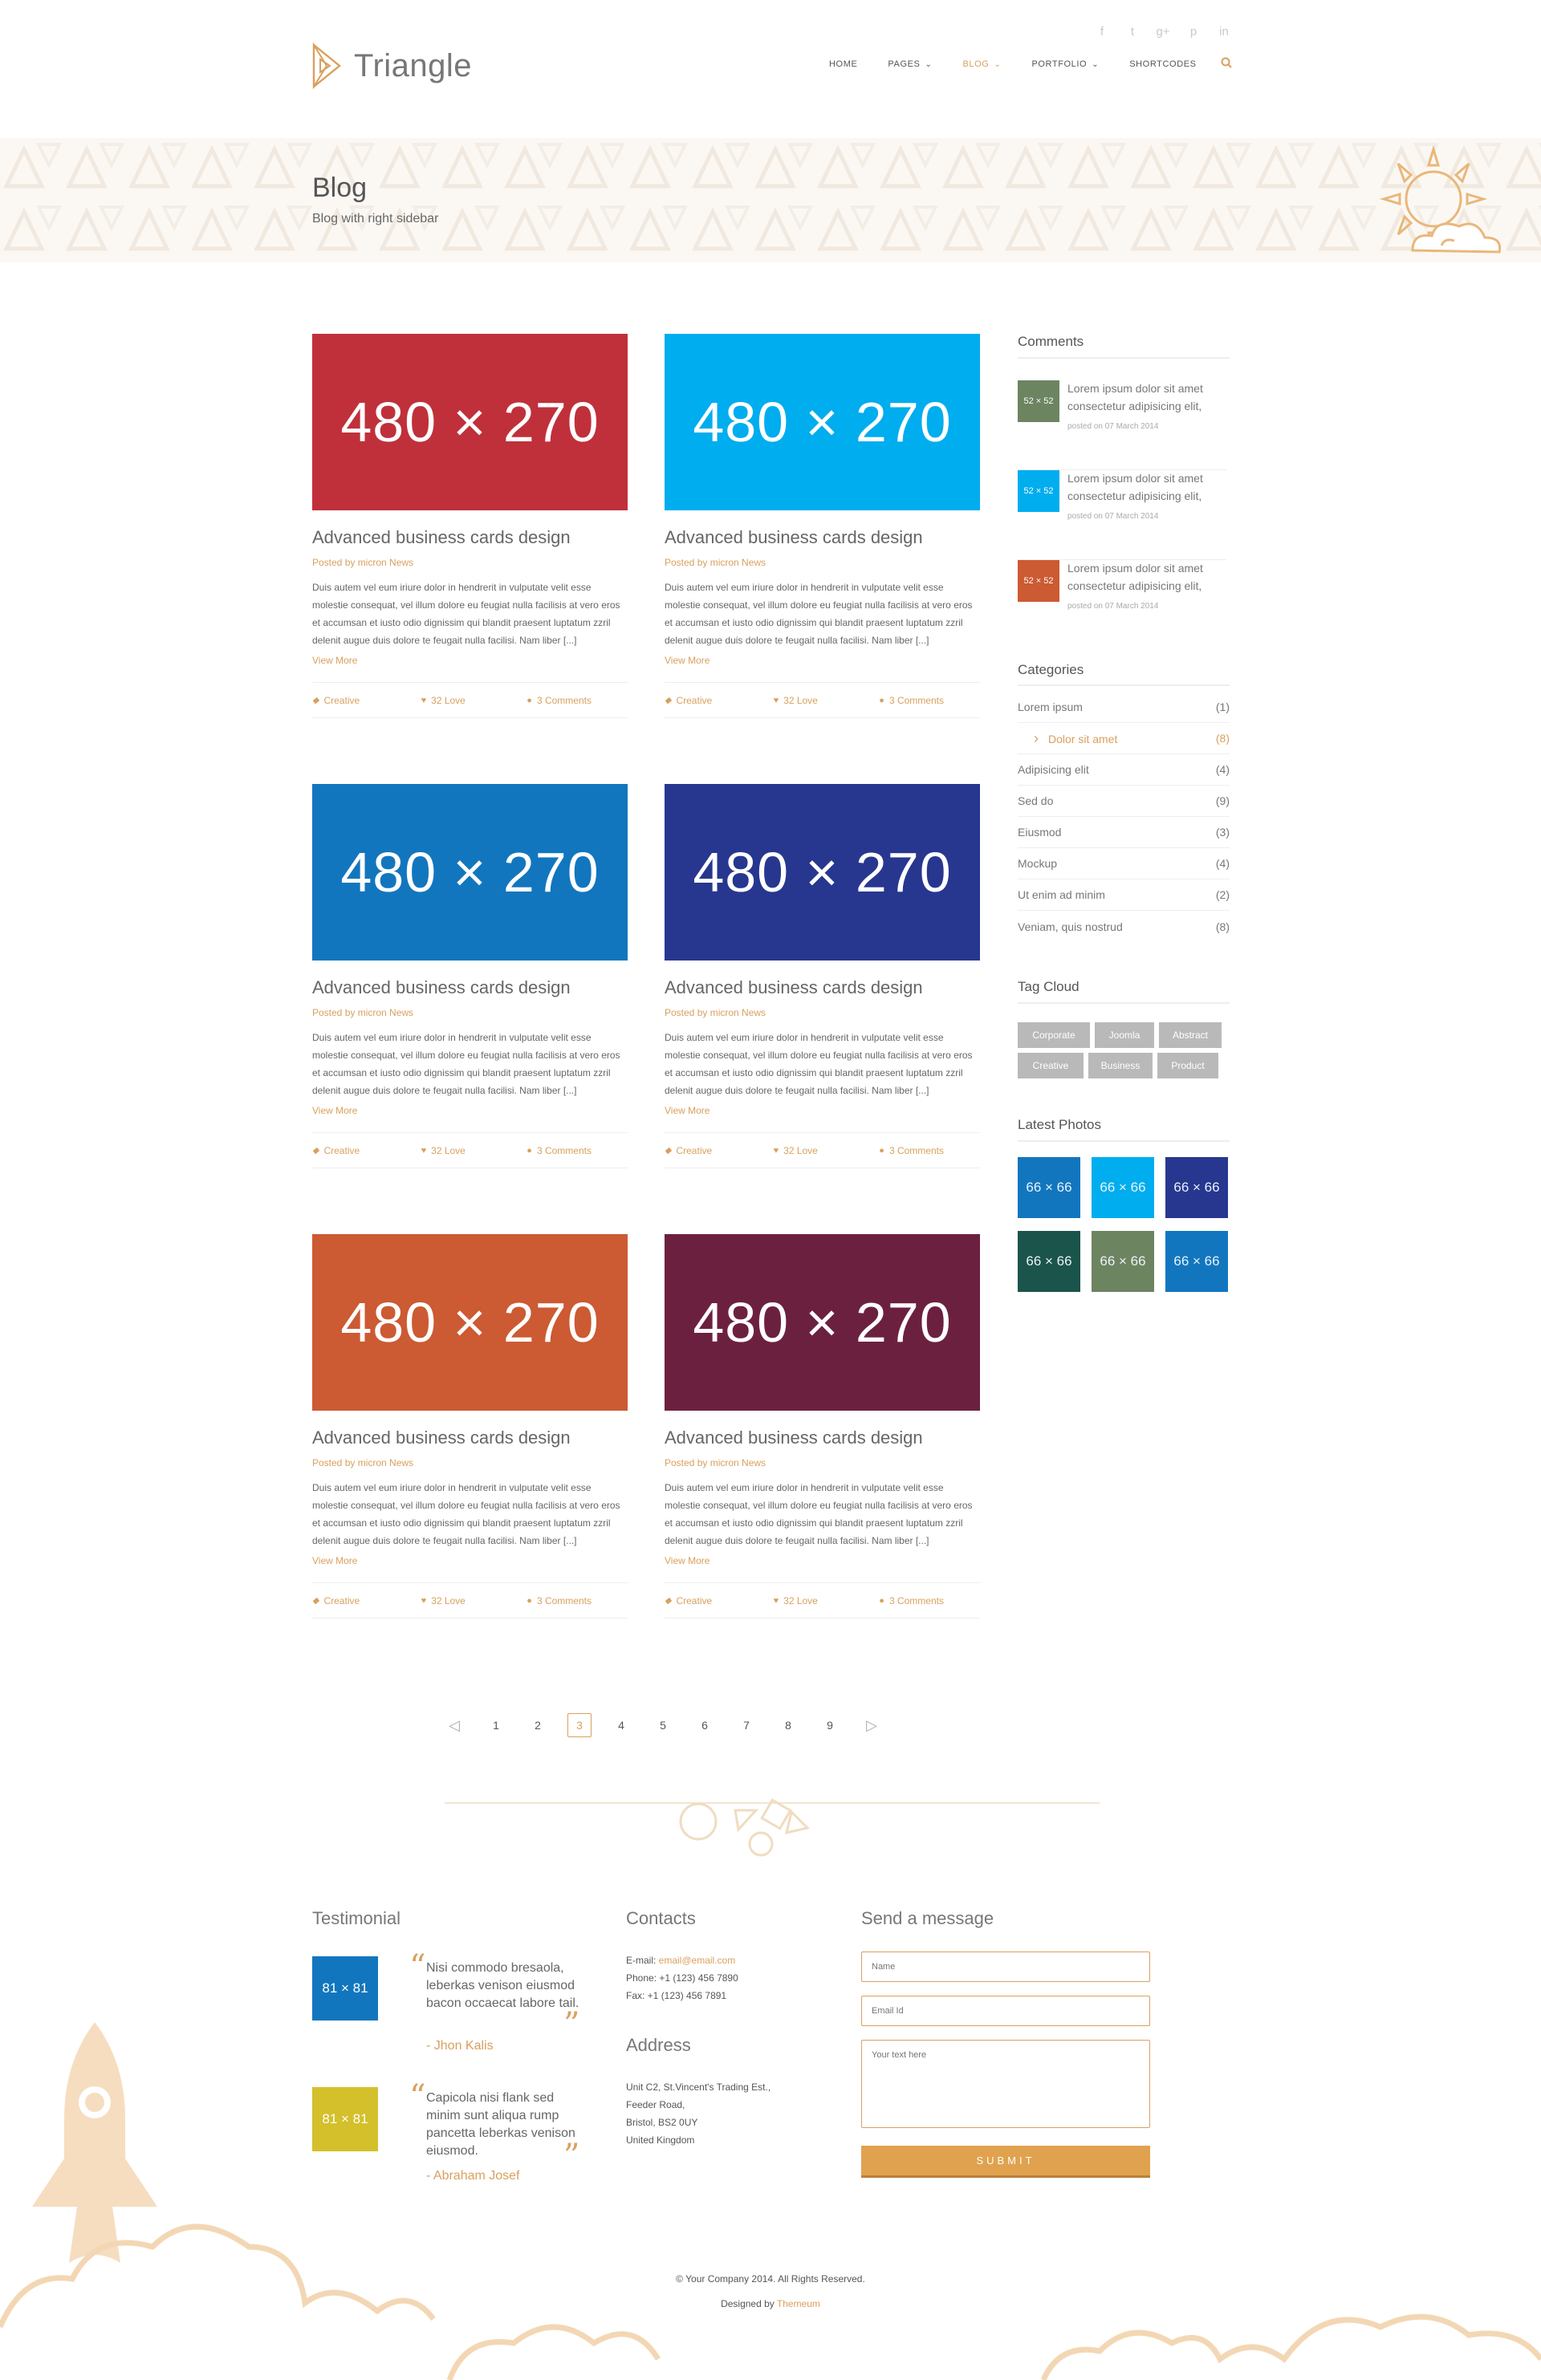  What do you see at coordinates (1124, 864) in the screenshot?
I see `category-item: Mockup (4)` at bounding box center [1124, 864].